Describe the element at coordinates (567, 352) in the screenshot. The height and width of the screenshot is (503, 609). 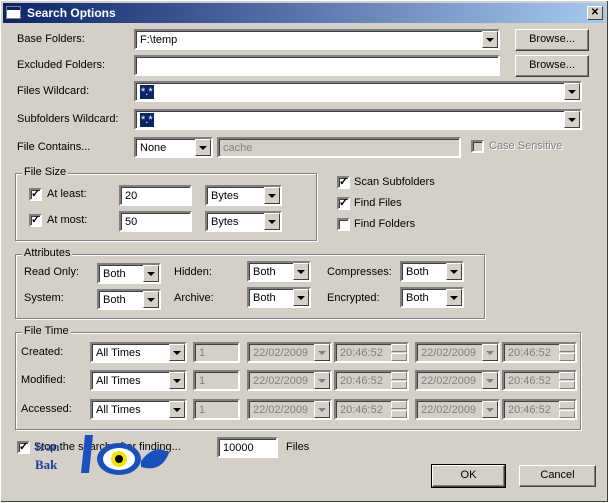
I see `created-time2-spinner` at that location.